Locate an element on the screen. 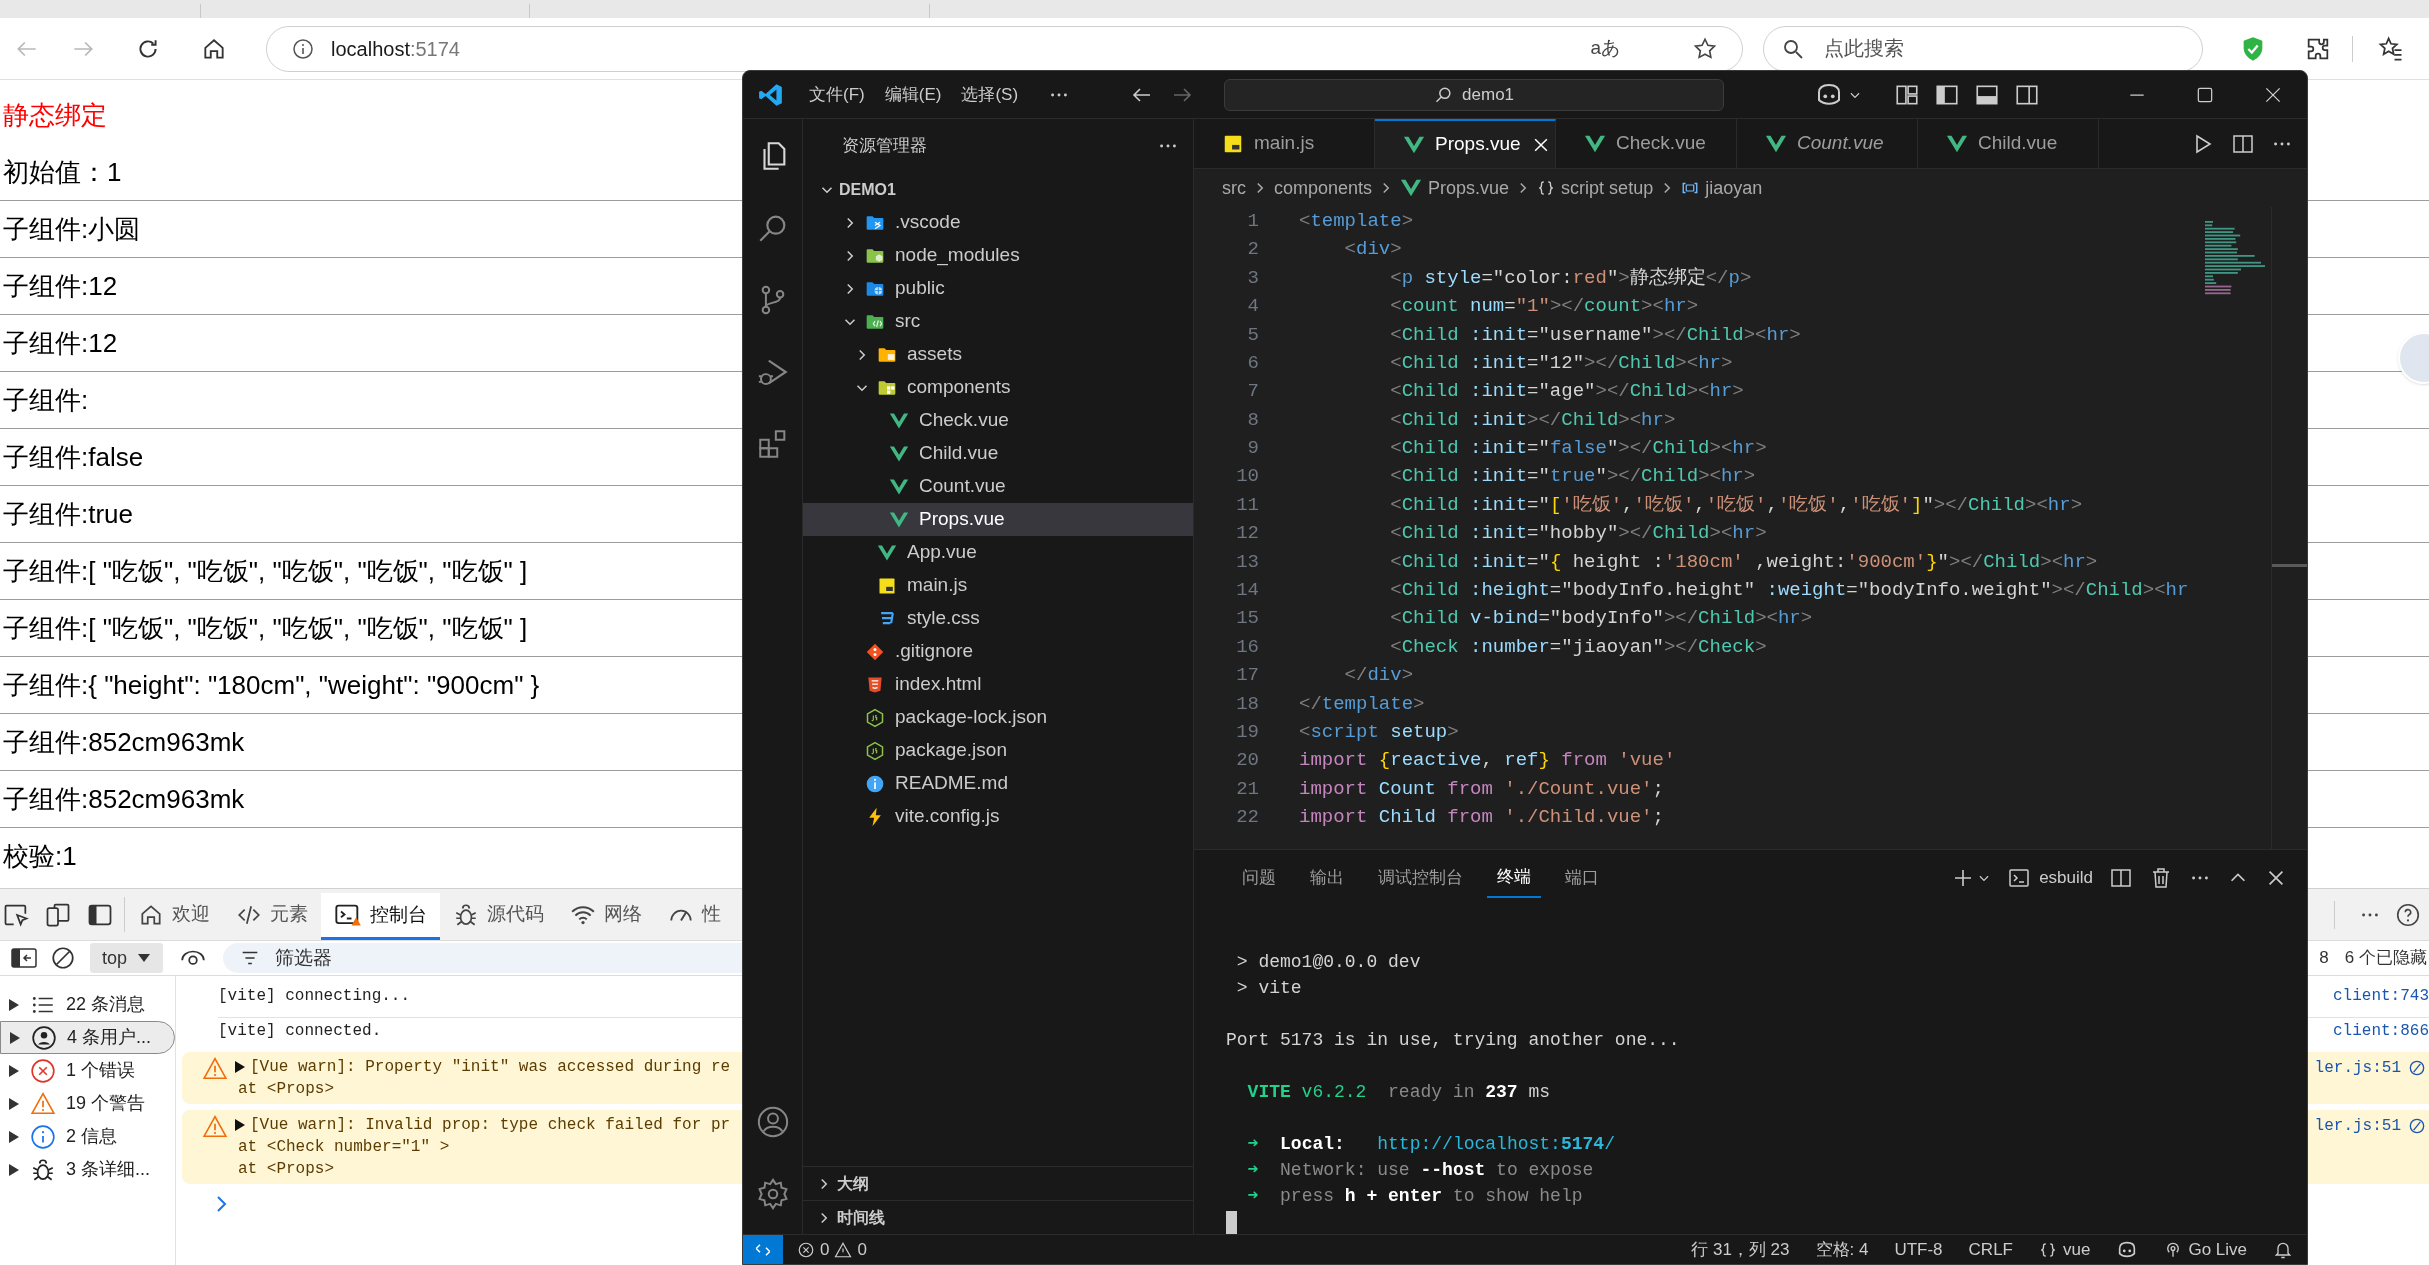  panel-tab: 终端 is located at coordinates (1514, 878).